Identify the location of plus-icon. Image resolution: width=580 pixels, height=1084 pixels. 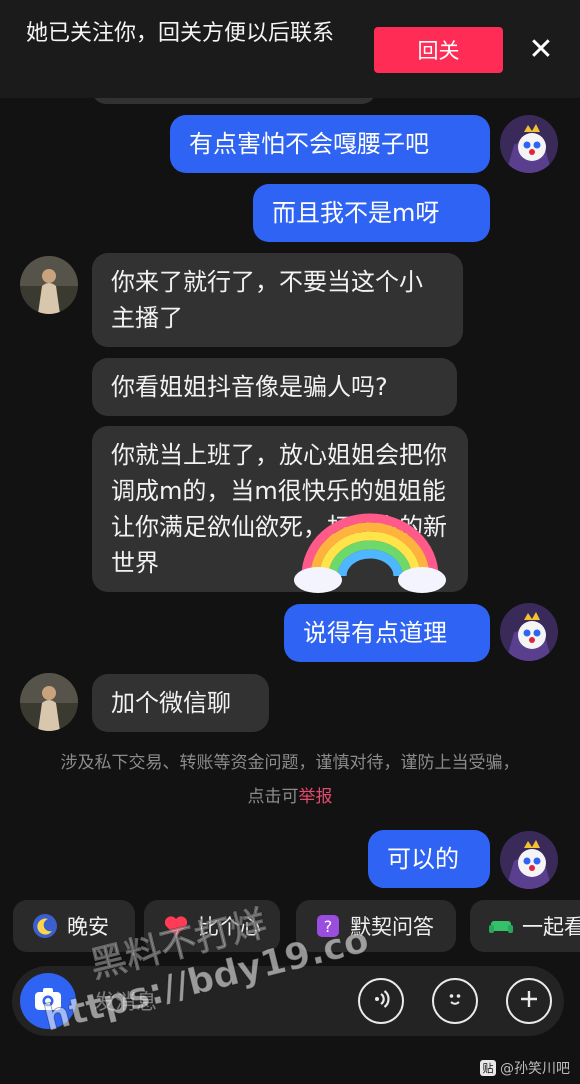
(529, 1001).